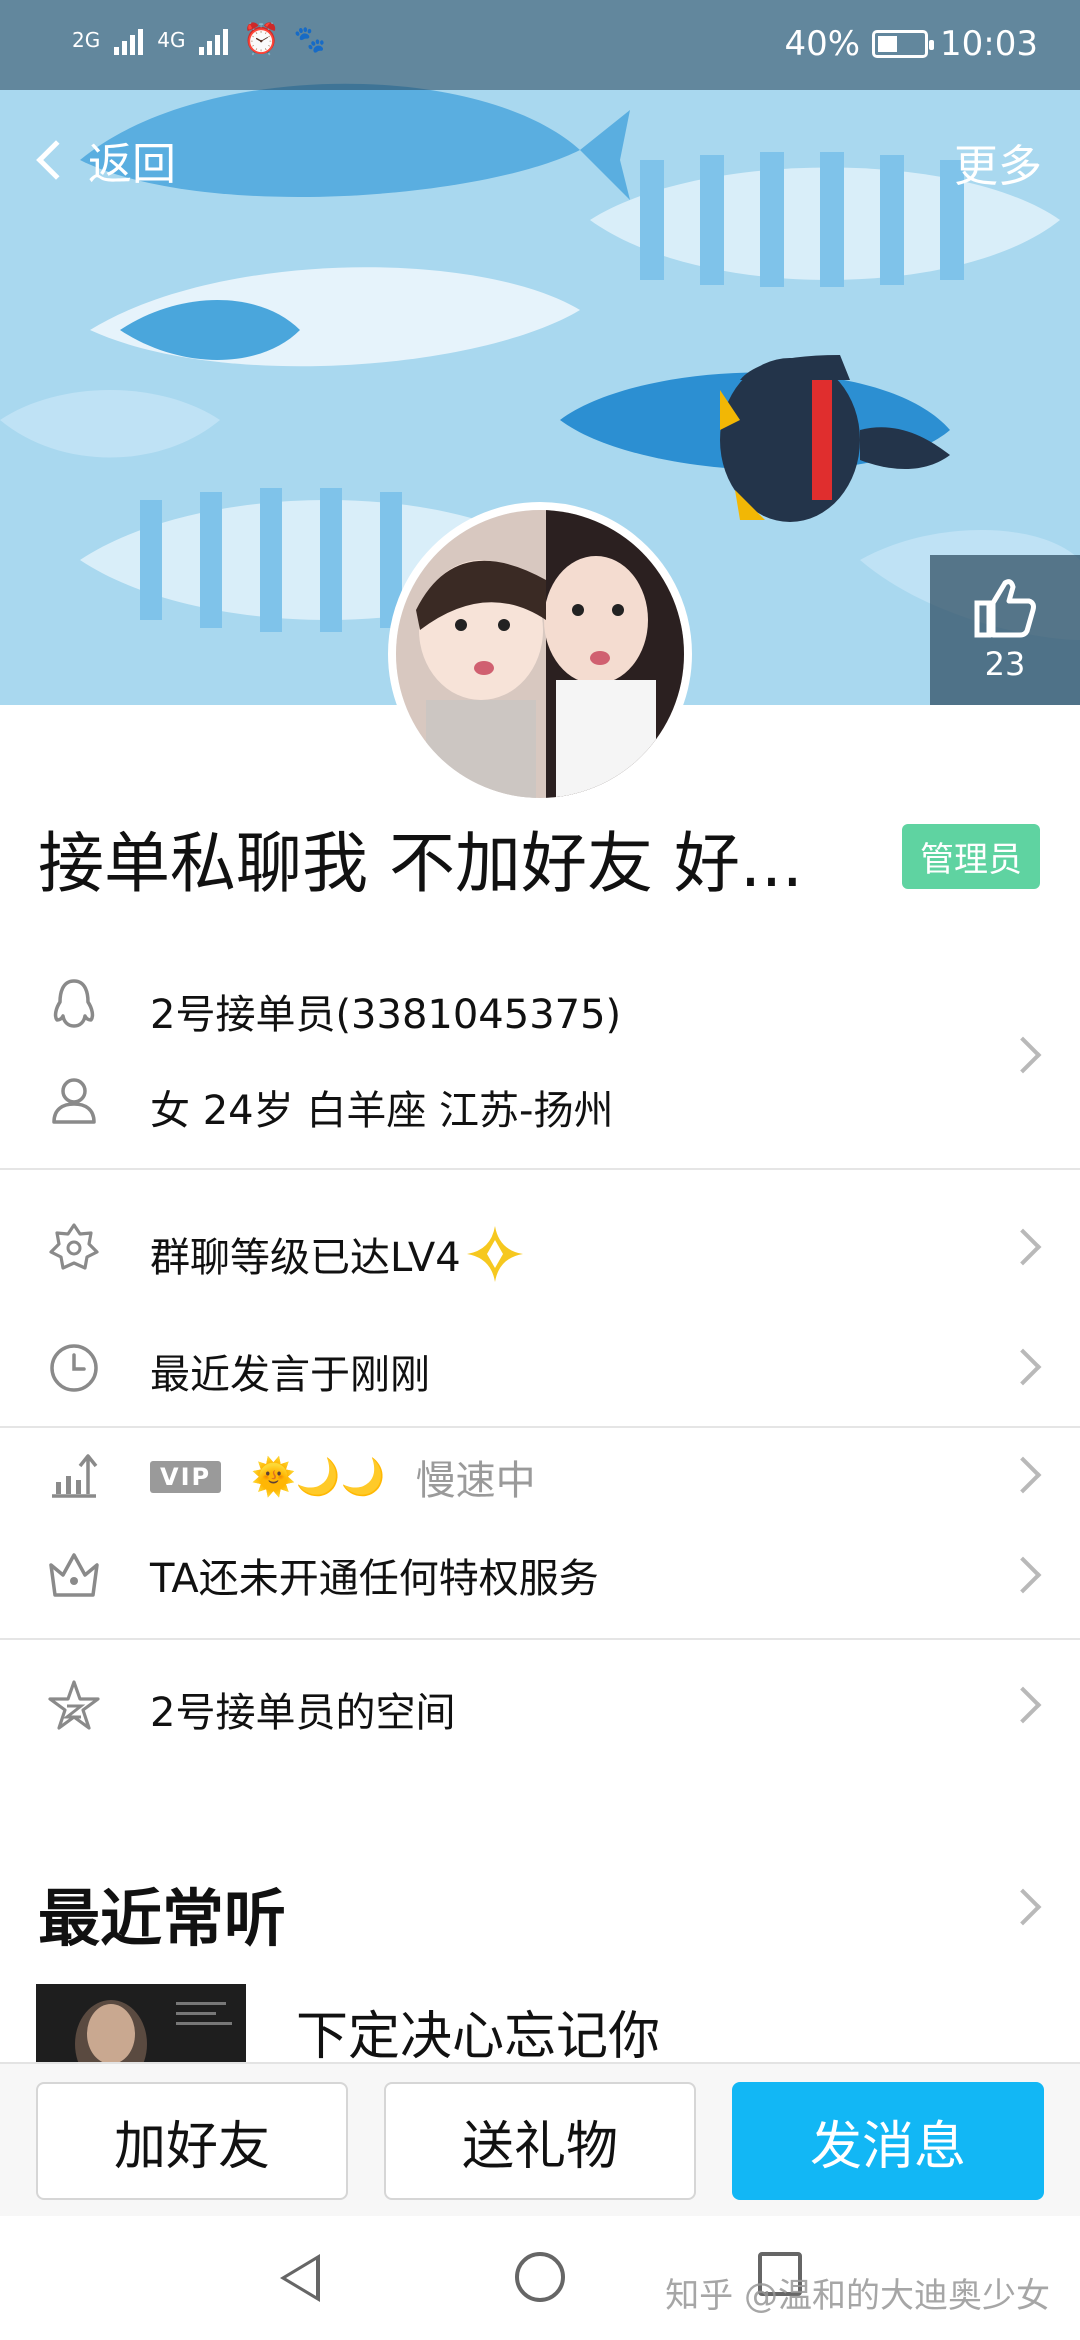  Describe the element at coordinates (540, 1476) in the screenshot. I see `vip-row: VIP 🌞🌙🌙 慢速中` at that location.